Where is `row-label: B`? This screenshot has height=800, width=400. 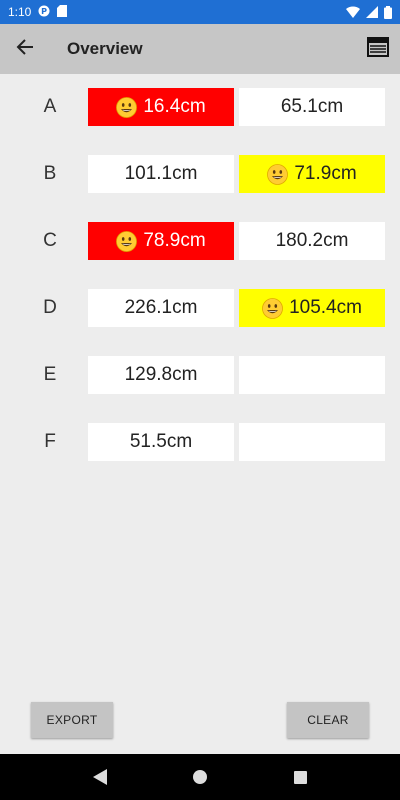 row-label: B is located at coordinates (50, 173).